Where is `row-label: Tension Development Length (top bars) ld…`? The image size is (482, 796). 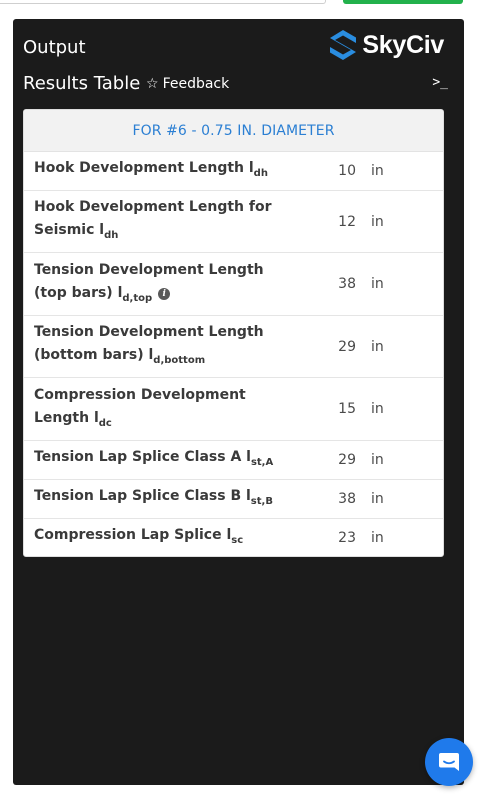
row-label: Tension Development Length (top bars) ld… is located at coordinates (149, 282).